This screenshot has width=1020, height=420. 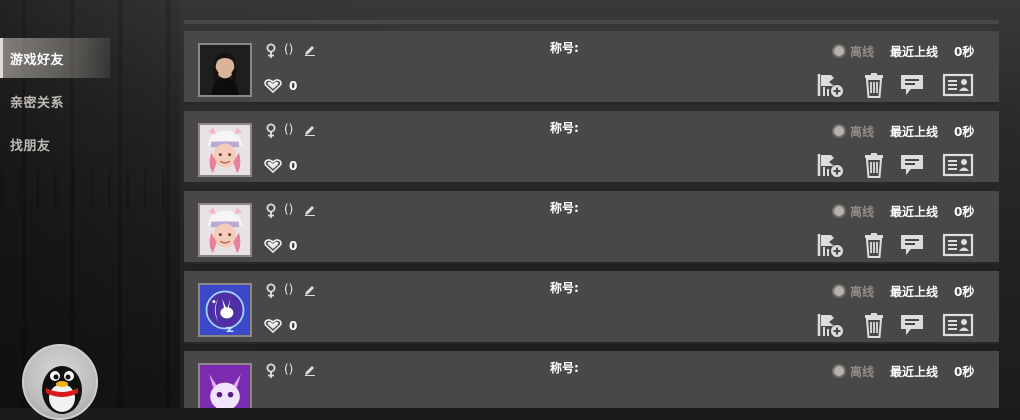 What do you see at coordinates (37, 60) in the screenshot?
I see `sidebar-item-label: 游戏好友` at bounding box center [37, 60].